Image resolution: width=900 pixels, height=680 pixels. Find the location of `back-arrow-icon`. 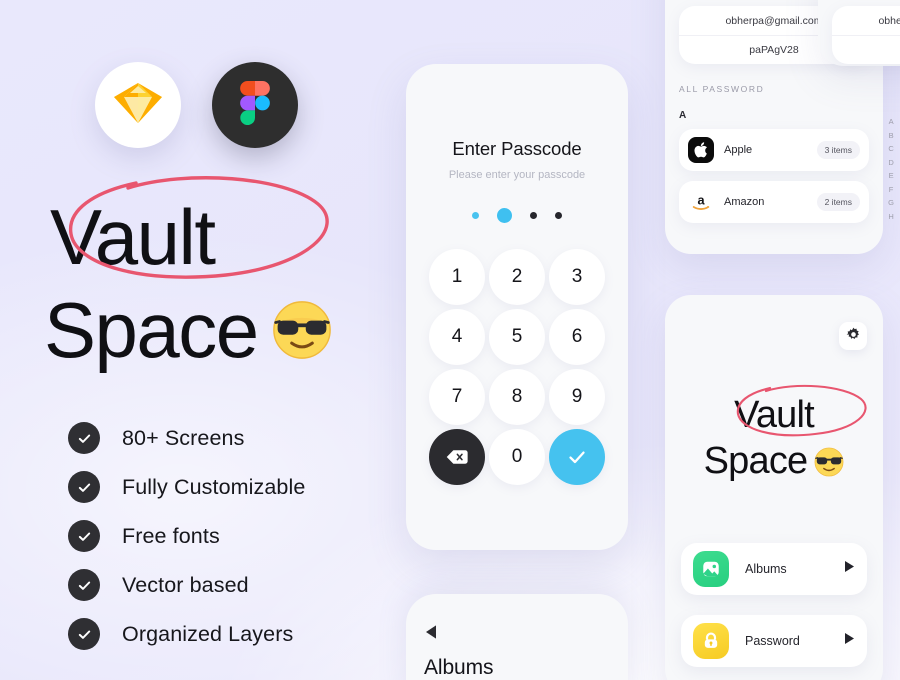

back-arrow-icon is located at coordinates (517, 632).